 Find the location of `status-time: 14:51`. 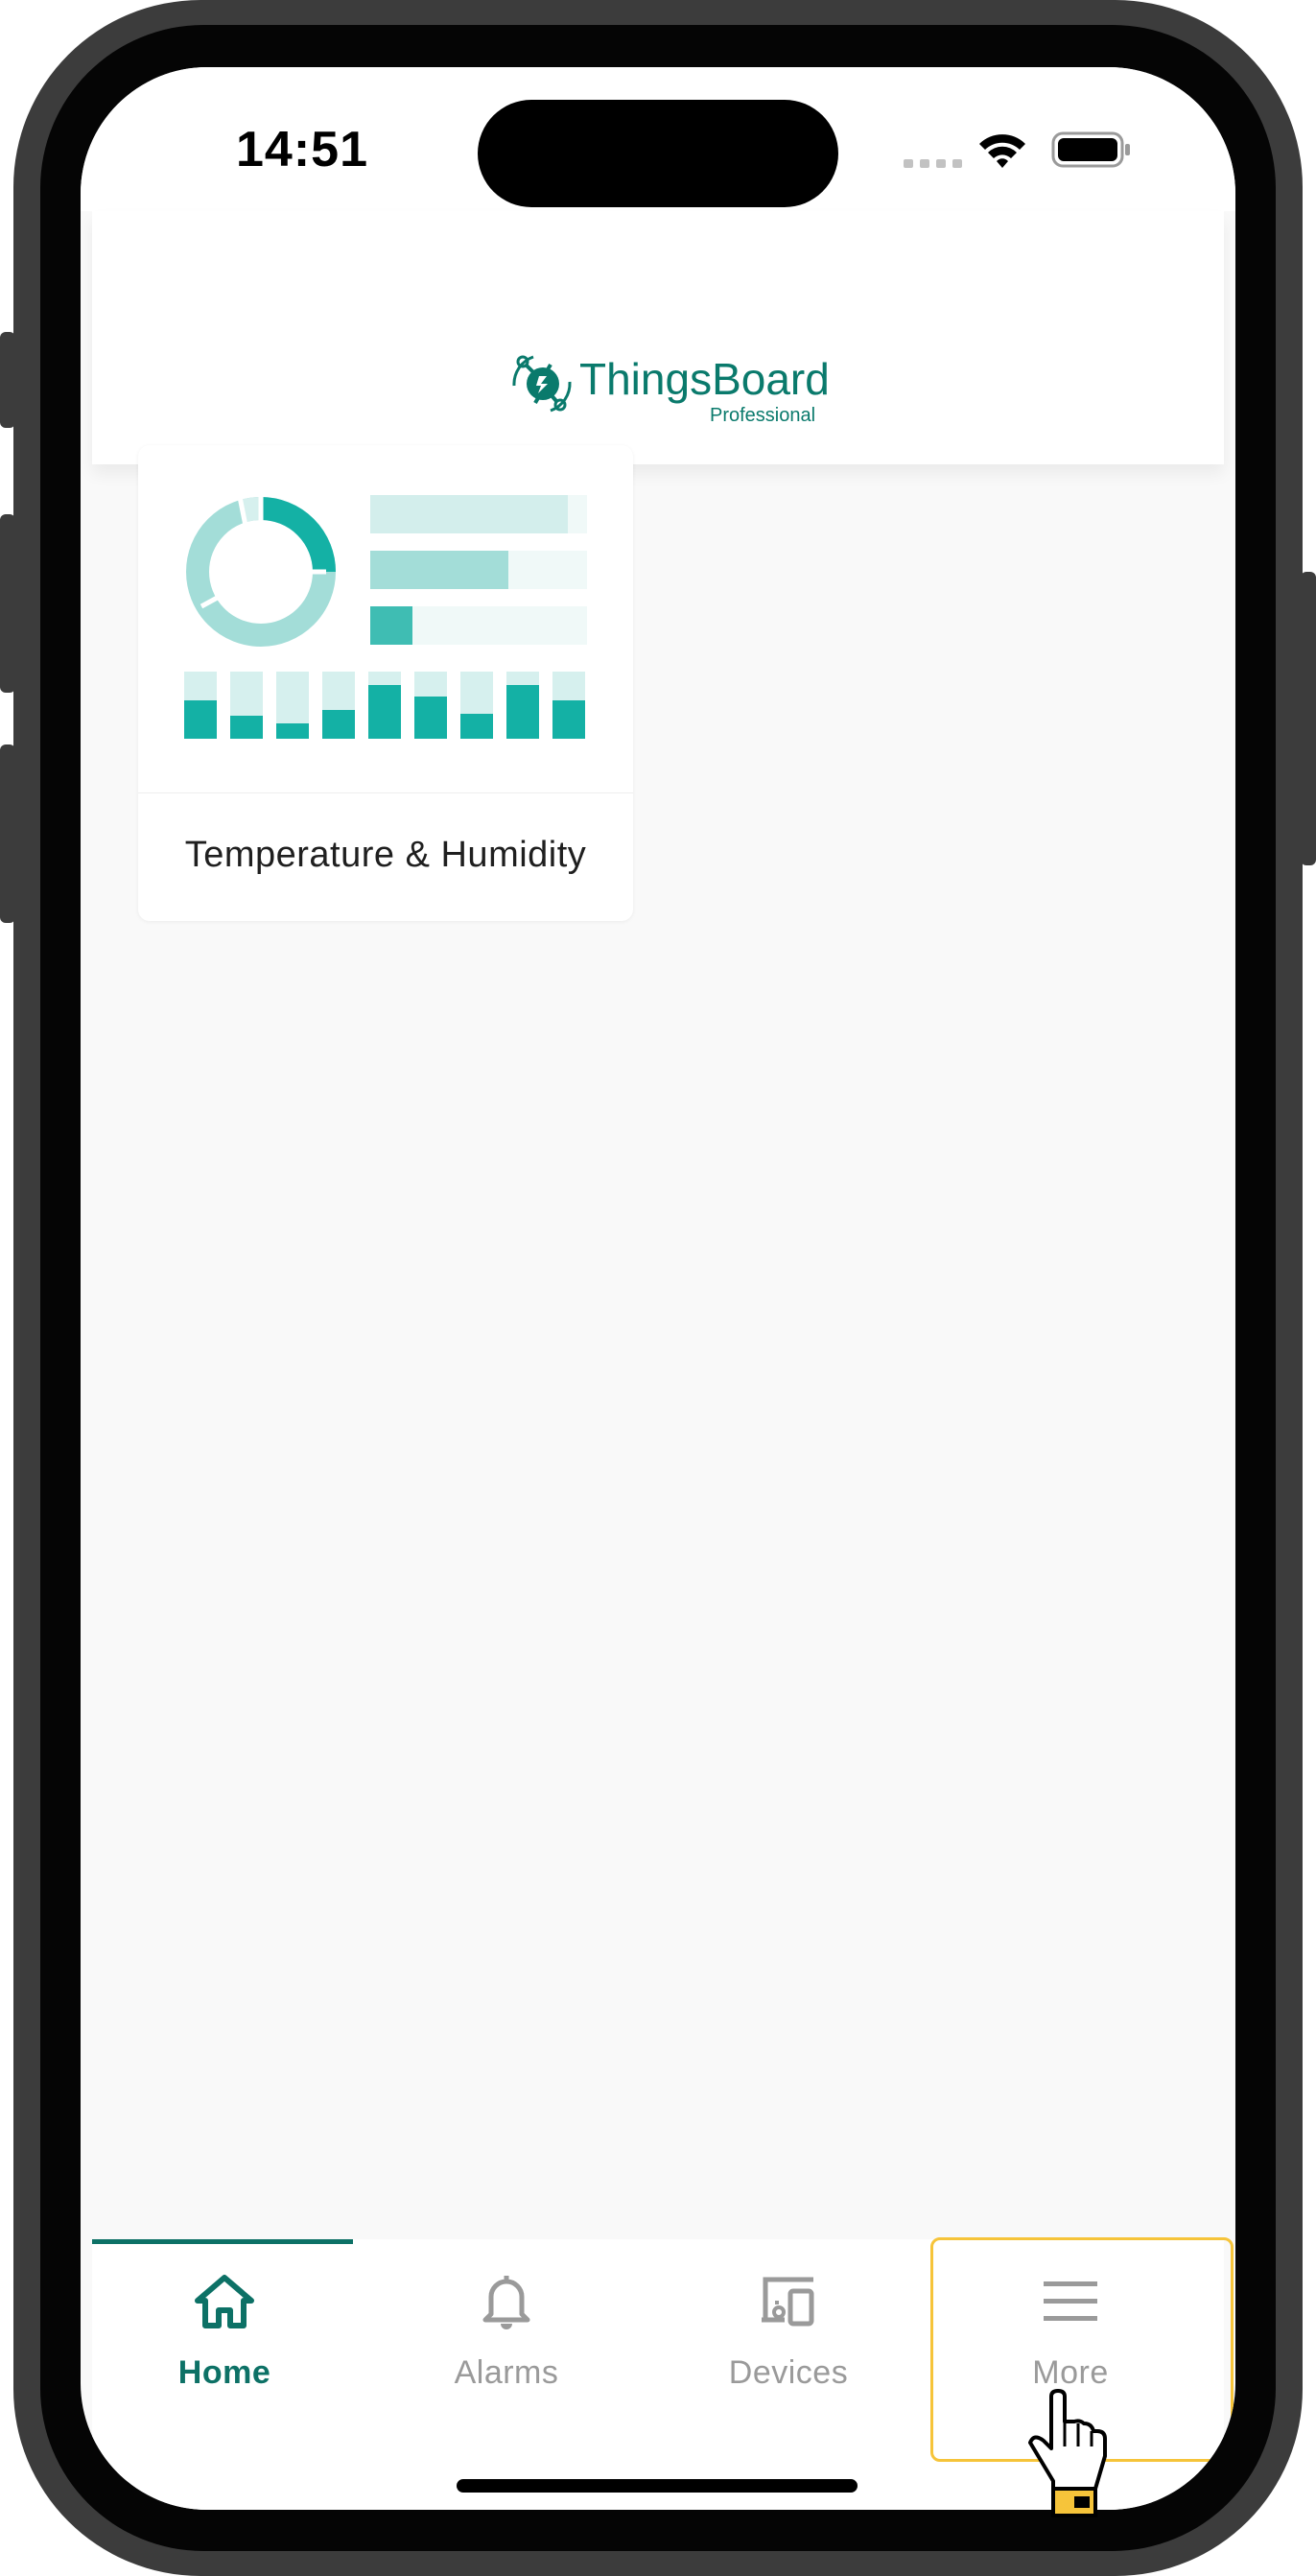

status-time: 14:51 is located at coordinates (302, 149).